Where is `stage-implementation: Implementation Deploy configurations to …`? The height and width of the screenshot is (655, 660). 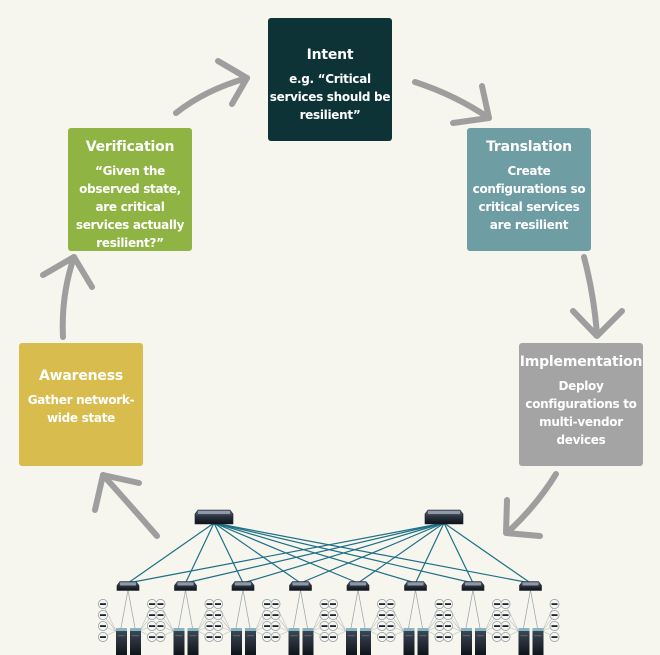
stage-implementation: Implementation Deploy configurations to … is located at coordinates (581, 404).